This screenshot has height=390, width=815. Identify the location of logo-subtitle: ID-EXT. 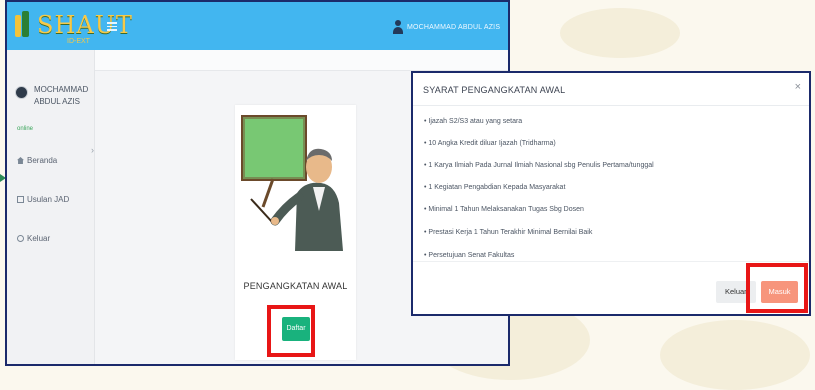
(78, 41).